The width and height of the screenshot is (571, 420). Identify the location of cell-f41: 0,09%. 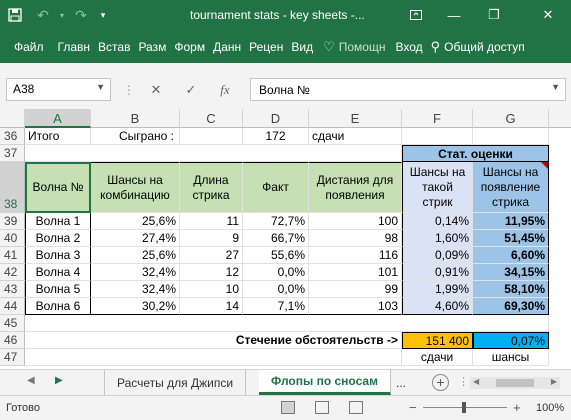
(437, 255).